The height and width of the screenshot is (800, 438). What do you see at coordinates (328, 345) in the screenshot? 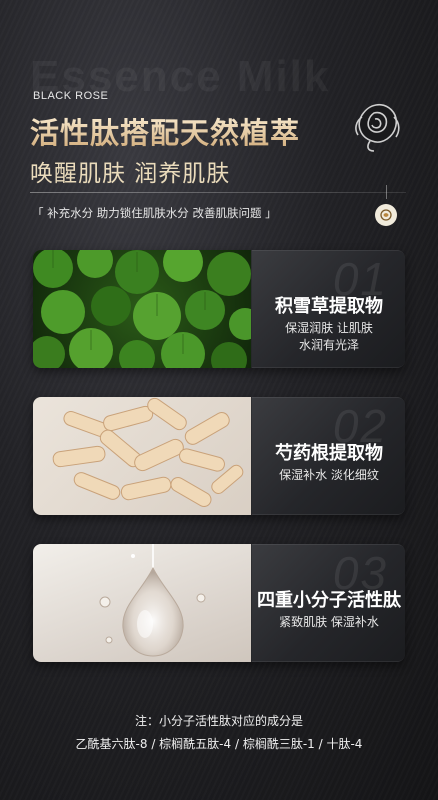
I see `ingredient-desc-line: 水润有光泽` at bounding box center [328, 345].